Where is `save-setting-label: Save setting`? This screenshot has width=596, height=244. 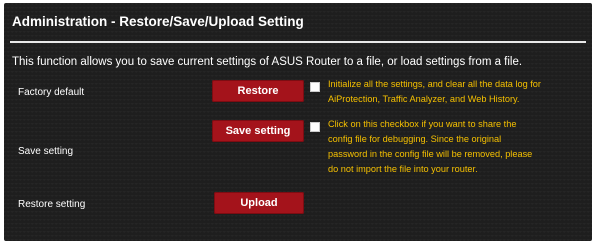 save-setting-label: Save setting is located at coordinates (46, 151).